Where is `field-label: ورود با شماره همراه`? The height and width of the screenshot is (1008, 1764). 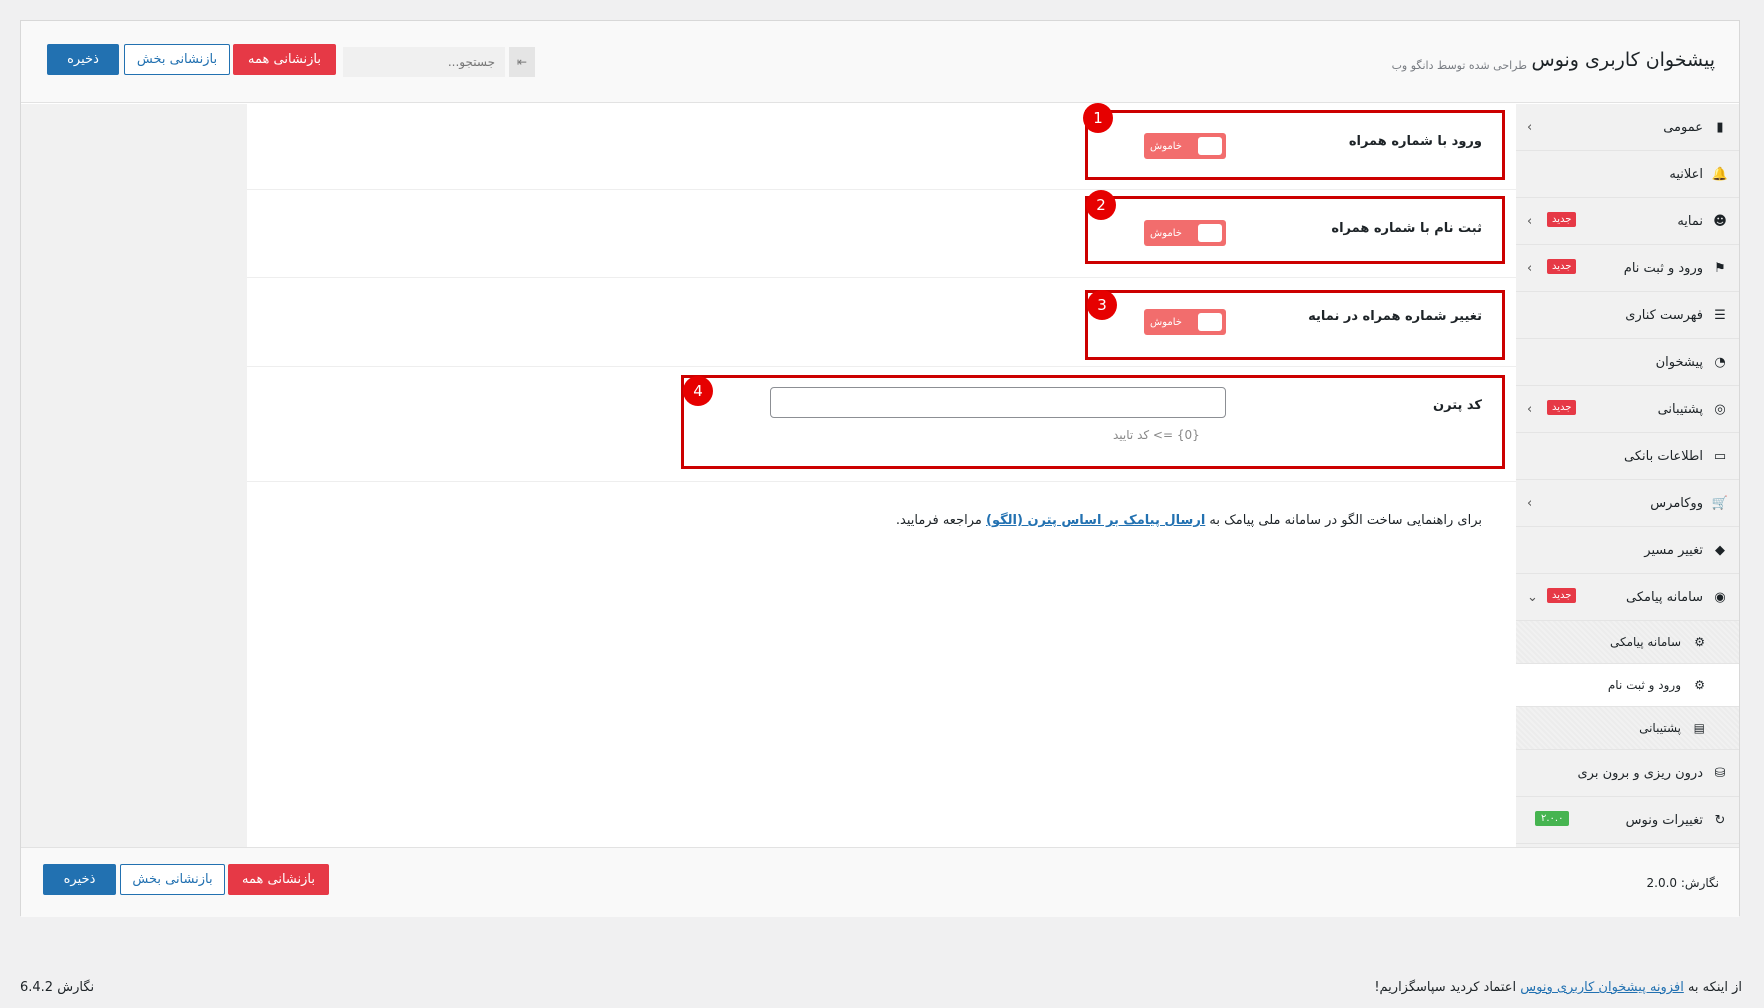
field-label: ورود با شماره همراه is located at coordinates (1415, 141).